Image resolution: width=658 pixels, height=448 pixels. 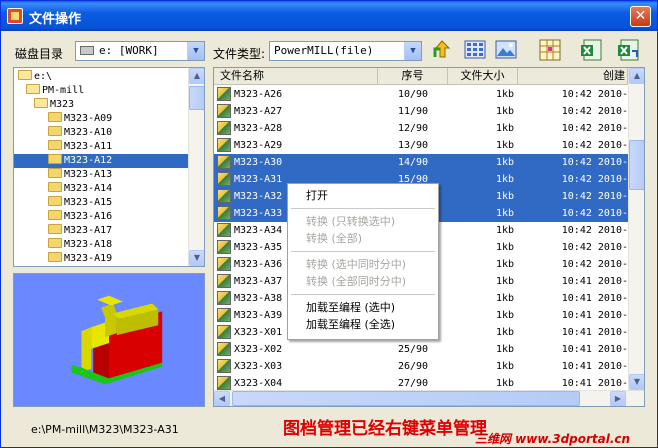 What do you see at coordinates (506, 50) in the screenshot?
I see `image-view-button` at bounding box center [506, 50].